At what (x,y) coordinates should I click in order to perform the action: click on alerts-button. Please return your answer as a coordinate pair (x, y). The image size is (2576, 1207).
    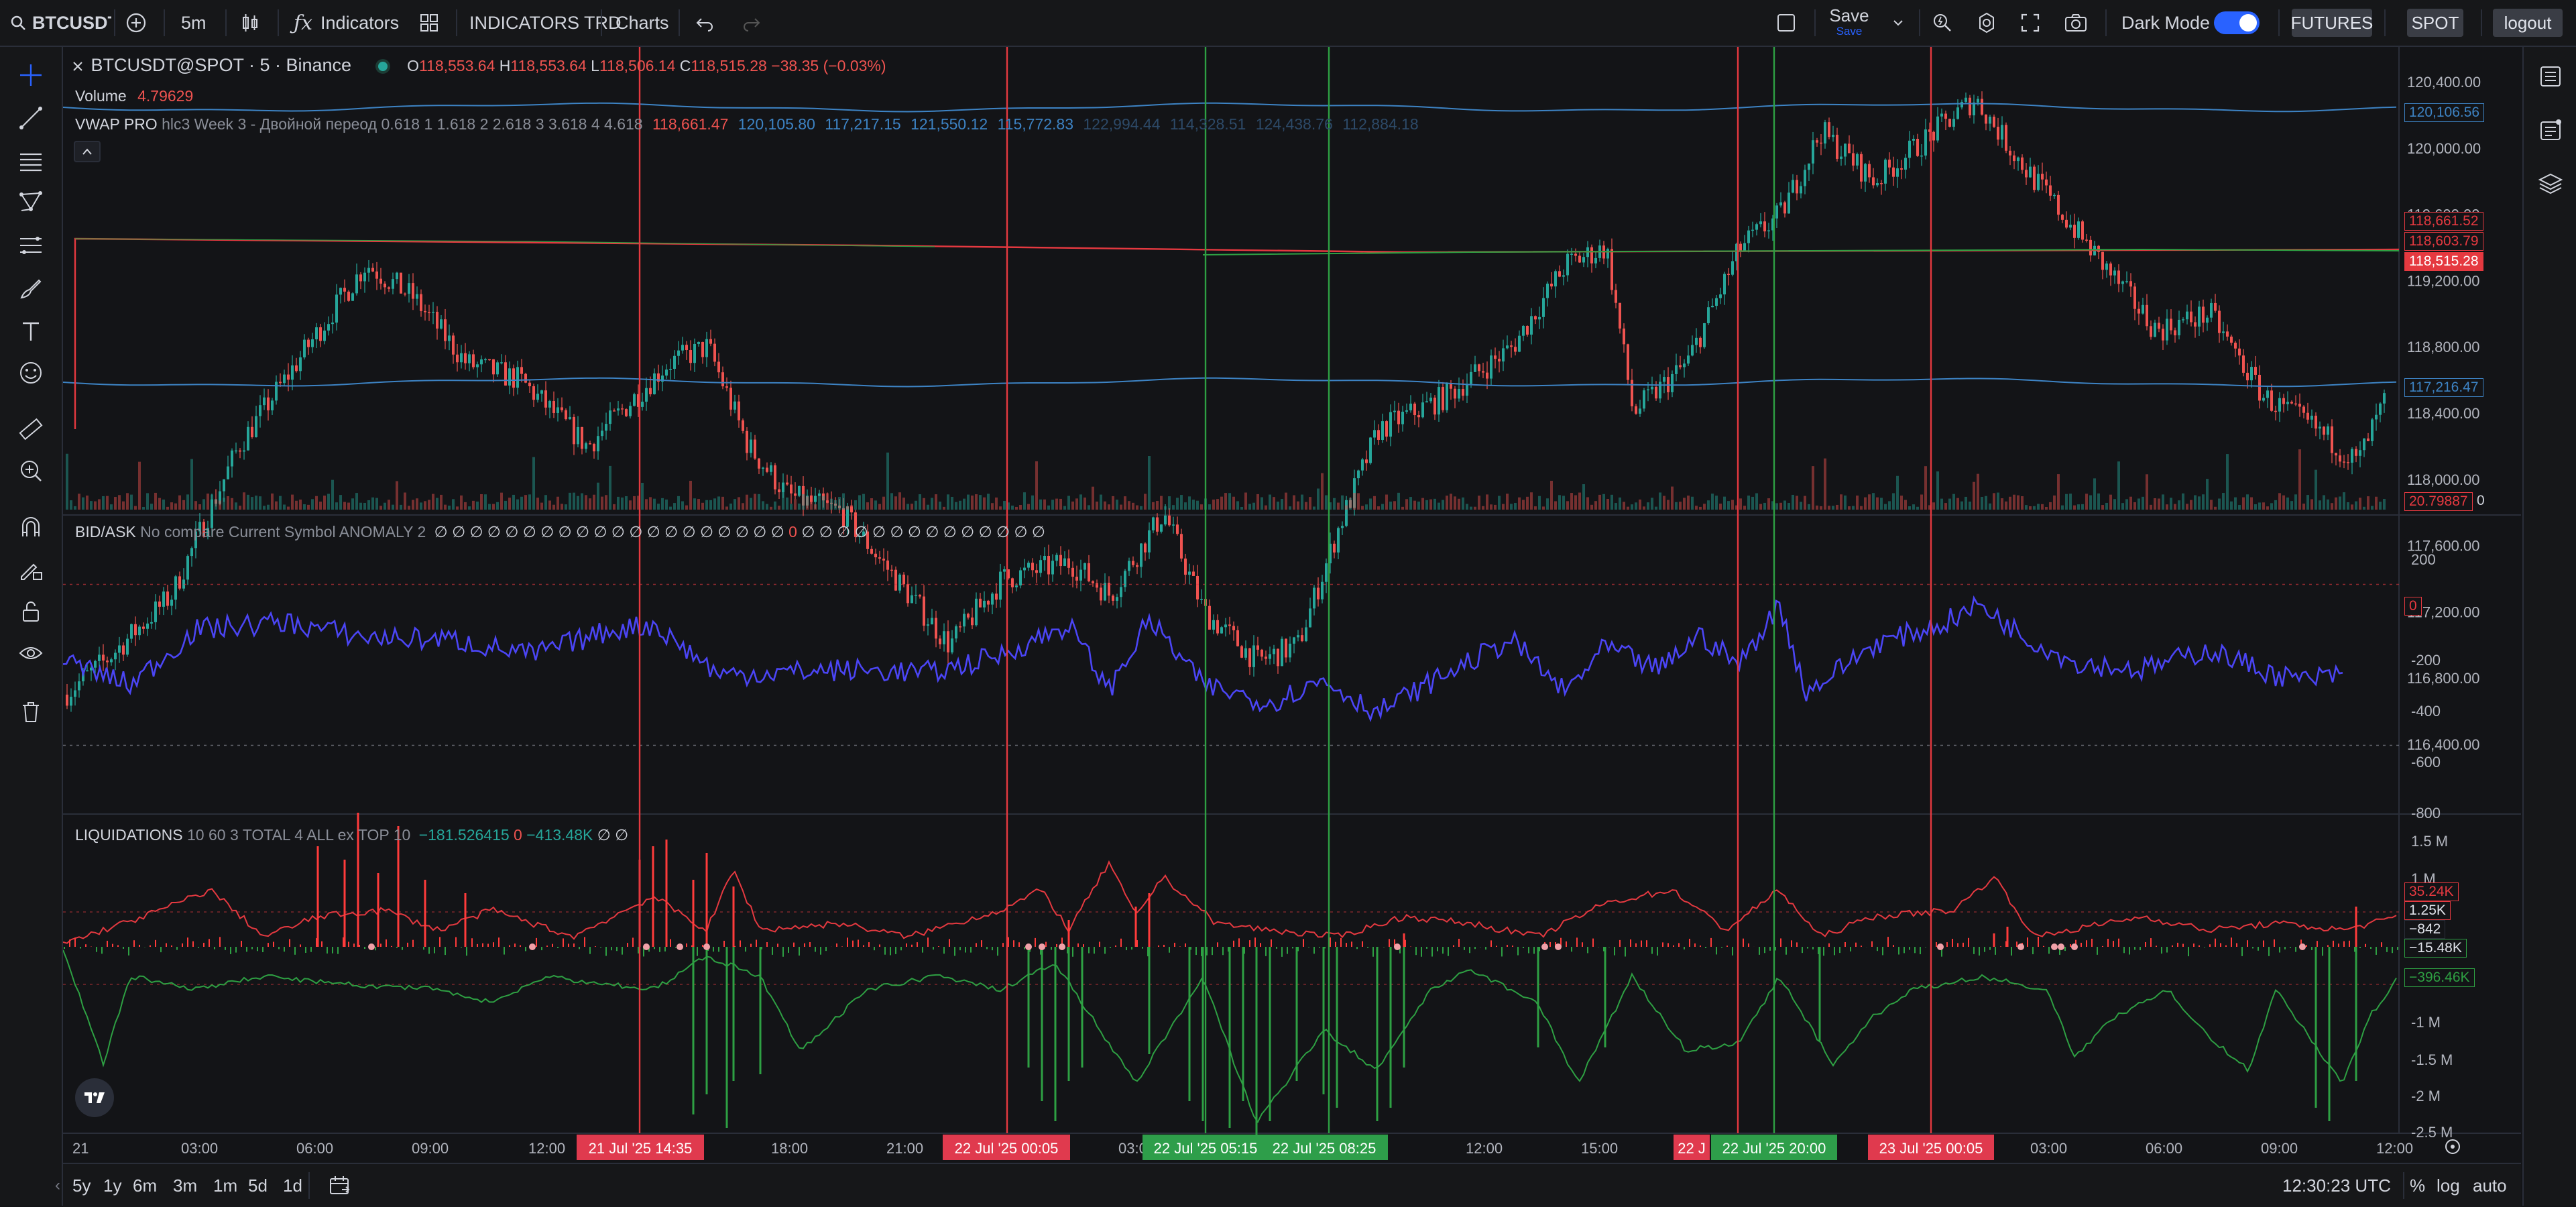
    Looking at the image, I should click on (2550, 130).